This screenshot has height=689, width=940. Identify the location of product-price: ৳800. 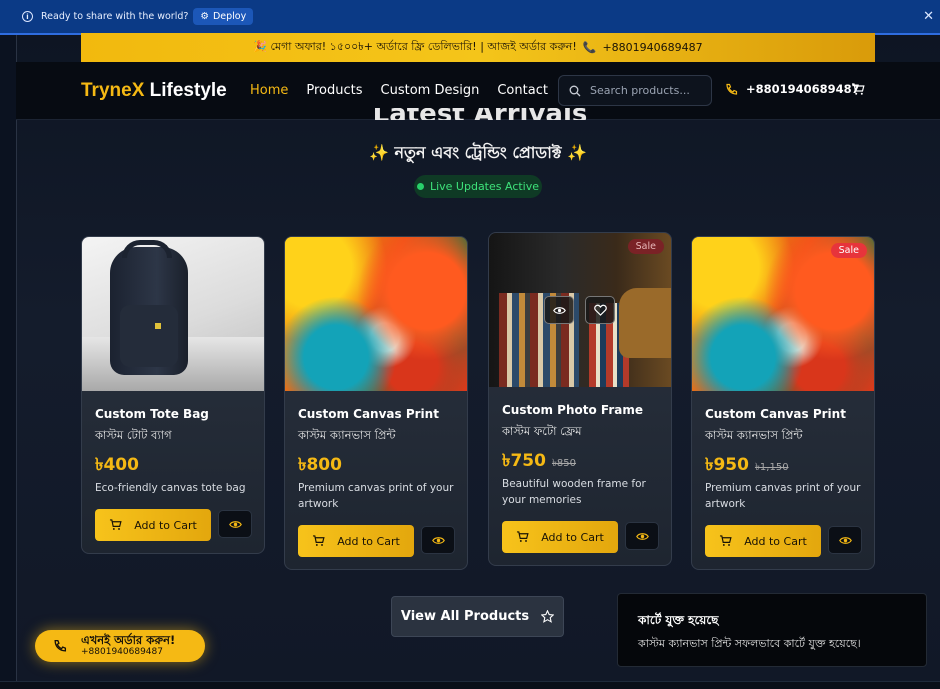
(320, 465).